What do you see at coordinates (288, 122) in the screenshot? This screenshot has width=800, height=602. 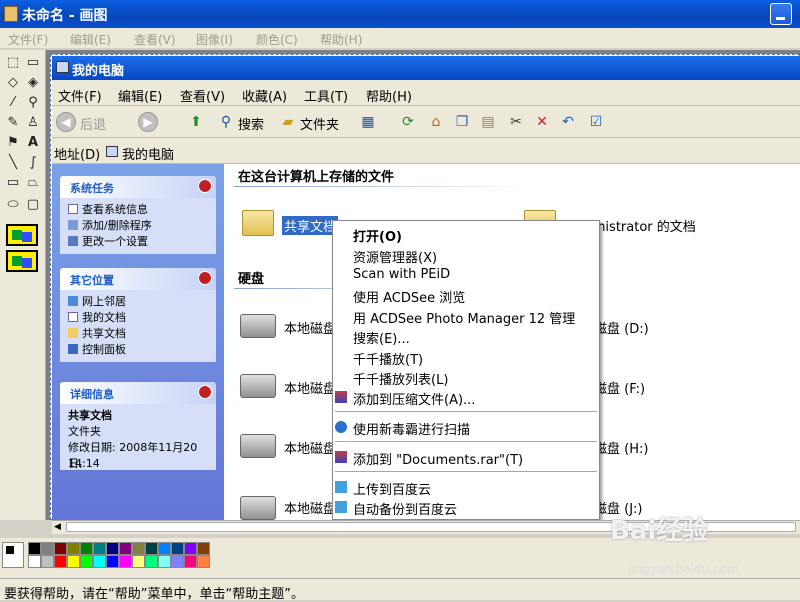 I see `folders-icon: ▰` at bounding box center [288, 122].